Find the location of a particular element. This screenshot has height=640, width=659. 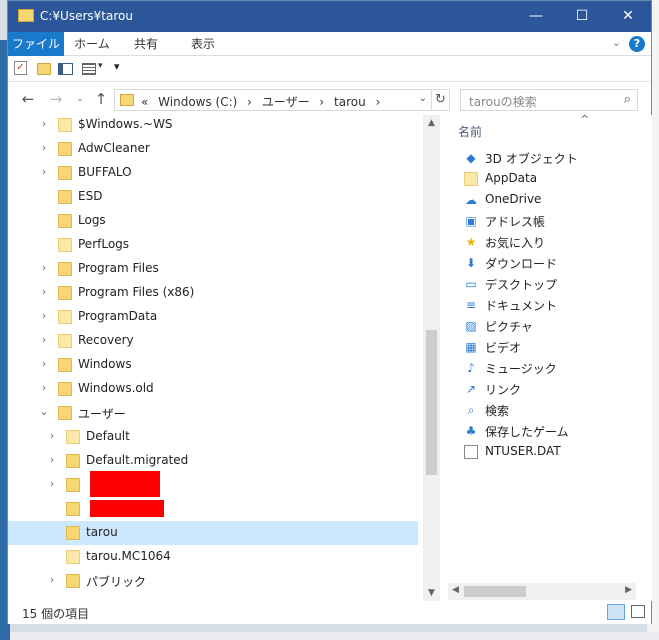

tree-item: › AdwCleaner is located at coordinates (213, 149).